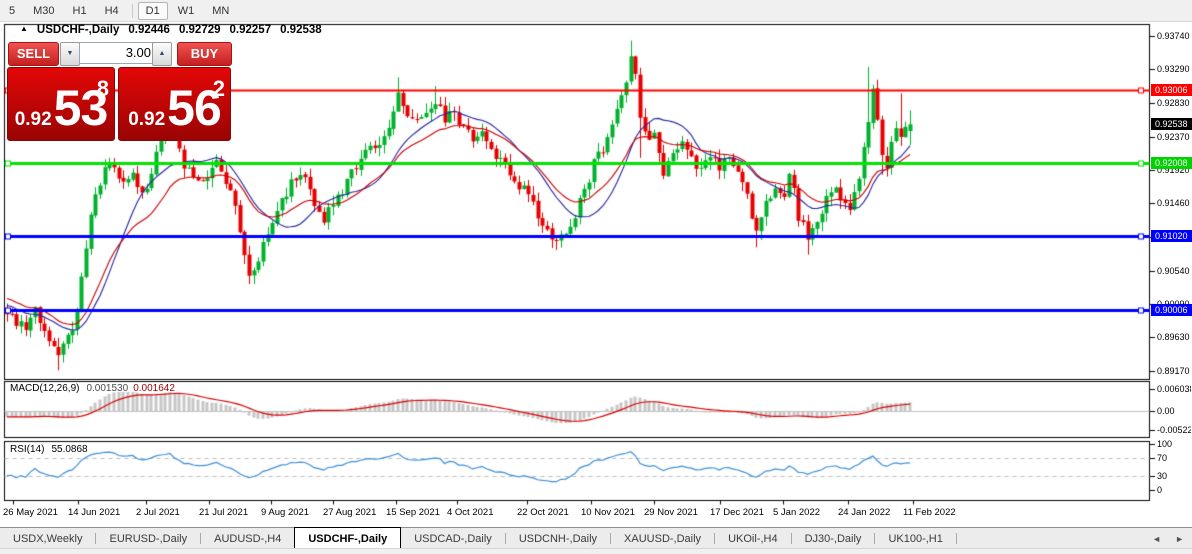  What do you see at coordinates (833, 538) in the screenshot?
I see `tab-dj30-daily: DJ30-,Daily` at bounding box center [833, 538].